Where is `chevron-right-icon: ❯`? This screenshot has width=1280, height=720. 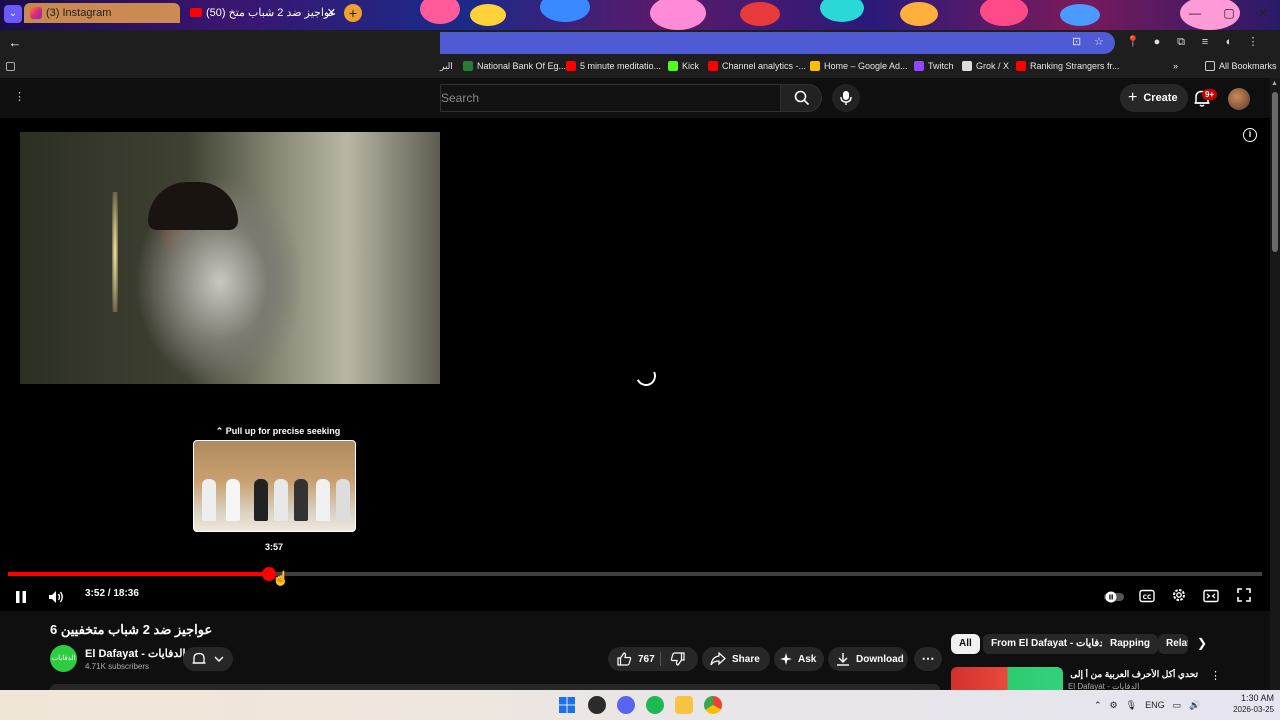 chevron-right-icon: ❯ is located at coordinates (1202, 643).